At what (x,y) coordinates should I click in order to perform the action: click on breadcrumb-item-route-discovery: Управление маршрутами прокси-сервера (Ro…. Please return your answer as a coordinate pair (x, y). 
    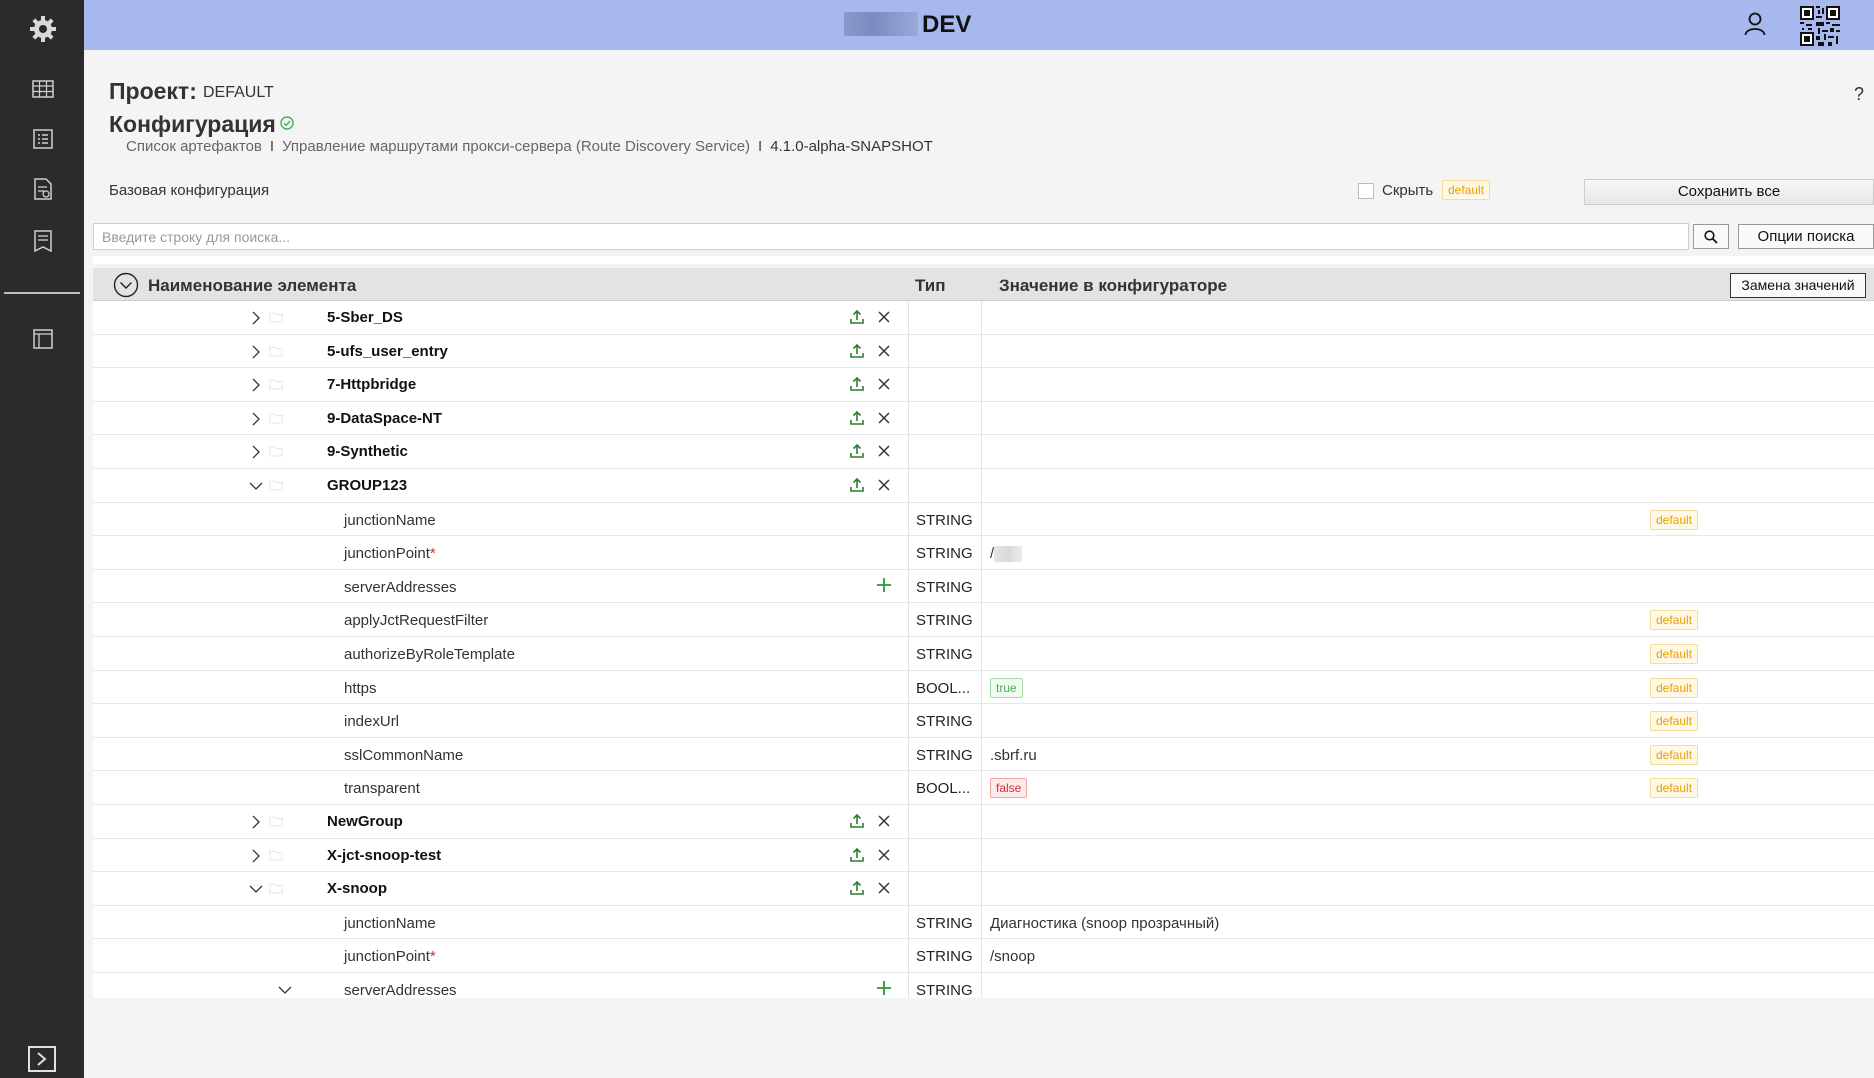
    Looking at the image, I should click on (516, 146).